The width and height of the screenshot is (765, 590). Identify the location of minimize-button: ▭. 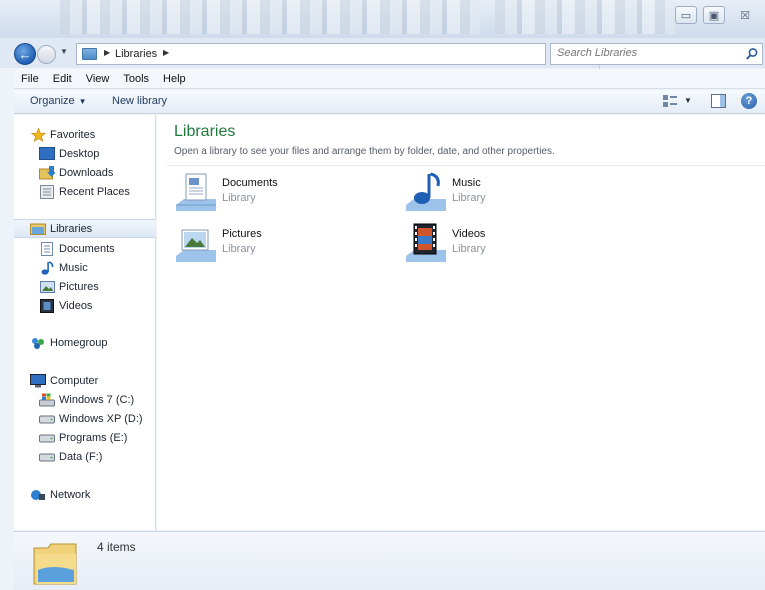
(686, 15).